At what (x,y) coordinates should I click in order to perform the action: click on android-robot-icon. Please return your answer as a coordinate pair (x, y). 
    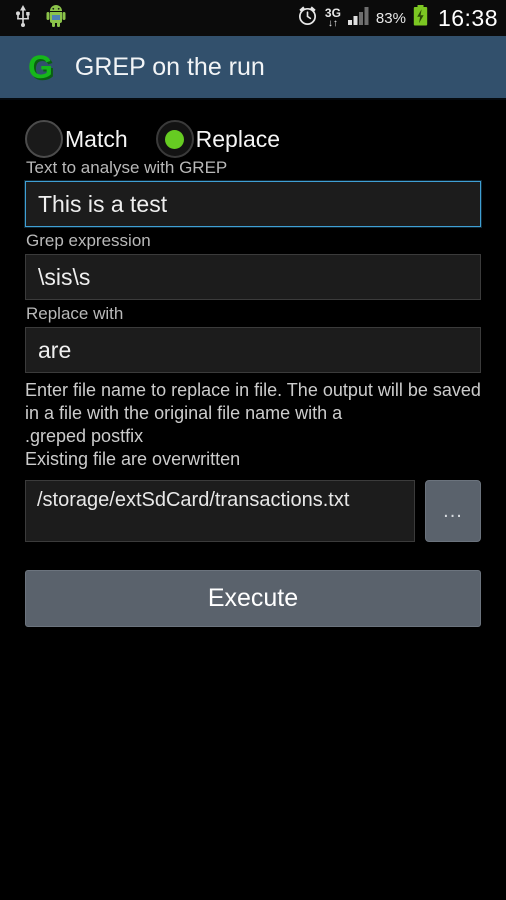
    Looking at the image, I should click on (56, 18).